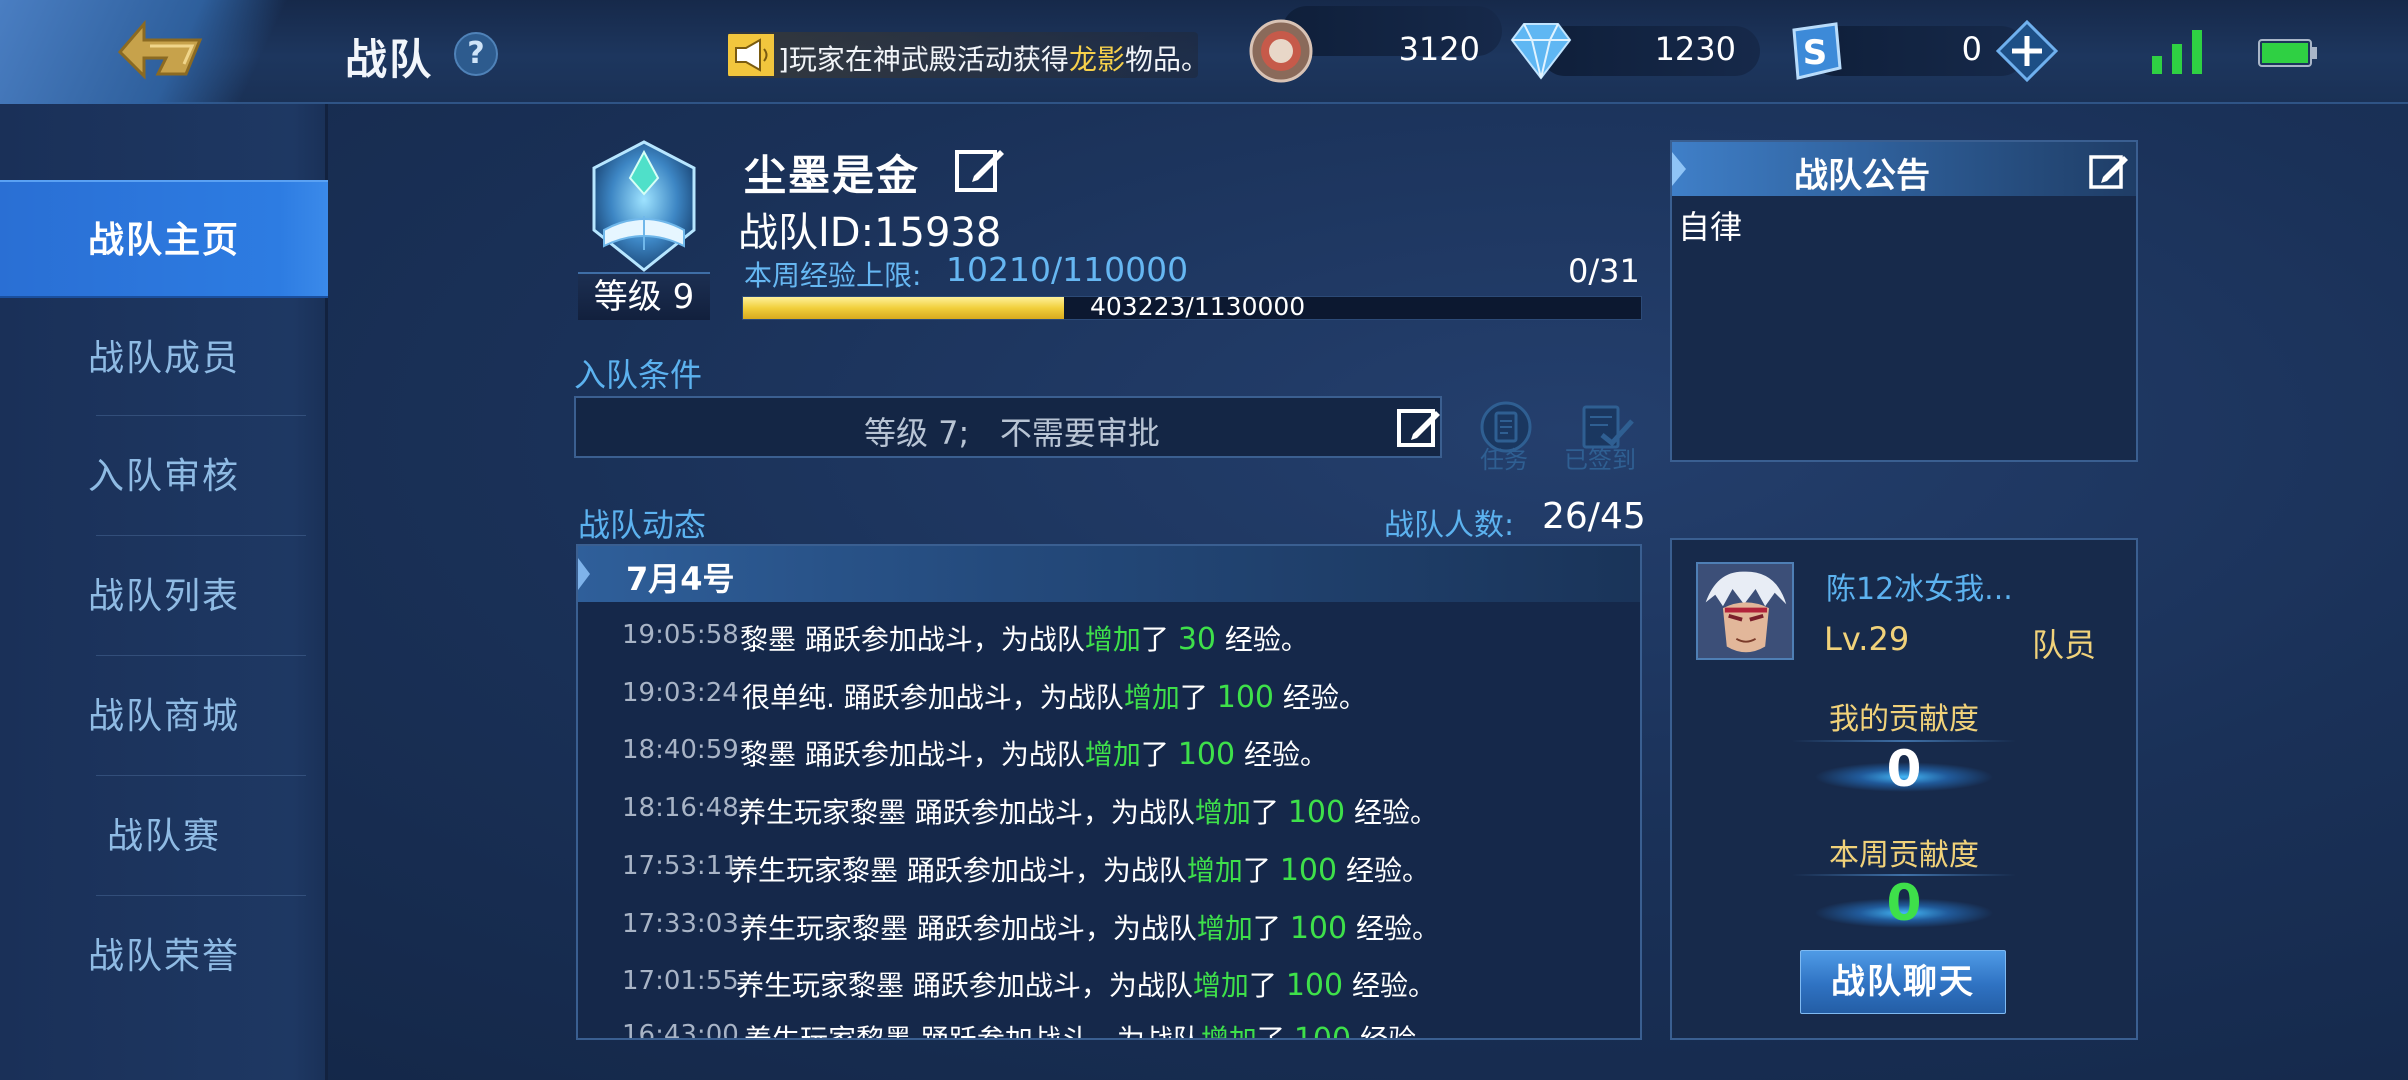  Describe the element at coordinates (2109, 171) in the screenshot. I see `edit-announcement-icon` at that location.